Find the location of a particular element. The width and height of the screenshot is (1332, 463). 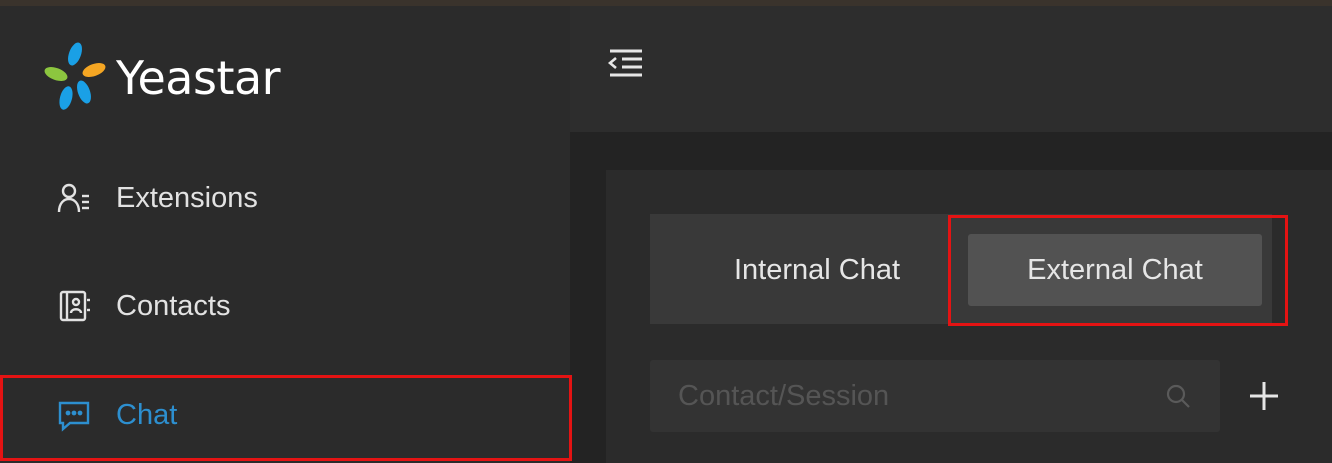

address-book-icon is located at coordinates (74, 306).